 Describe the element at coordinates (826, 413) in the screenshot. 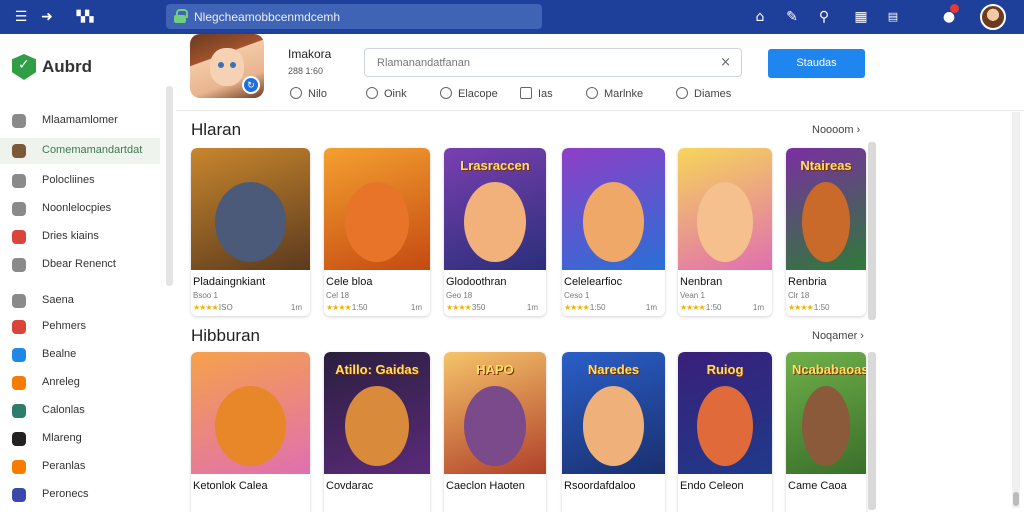

I see `game-thumbnail: Ncababaoas` at that location.